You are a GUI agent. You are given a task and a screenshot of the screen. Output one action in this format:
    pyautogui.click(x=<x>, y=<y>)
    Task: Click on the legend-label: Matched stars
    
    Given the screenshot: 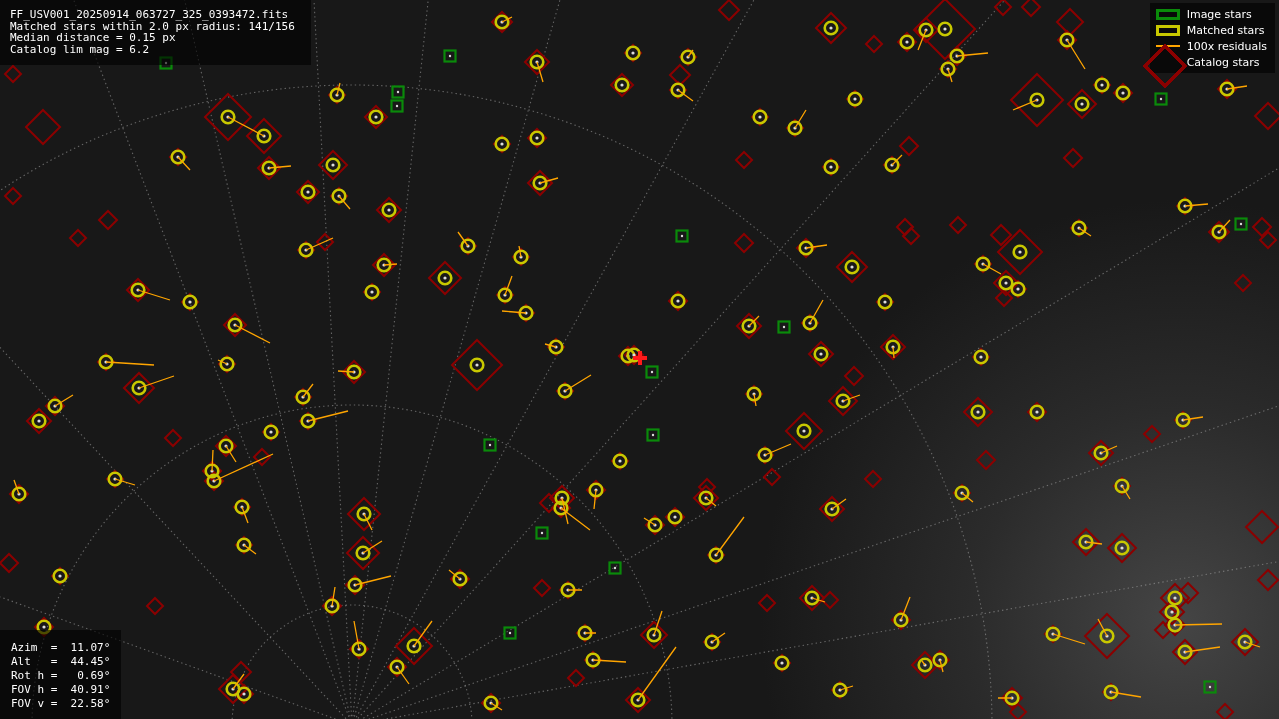 What is the action you would take?
    pyautogui.click(x=1225, y=30)
    